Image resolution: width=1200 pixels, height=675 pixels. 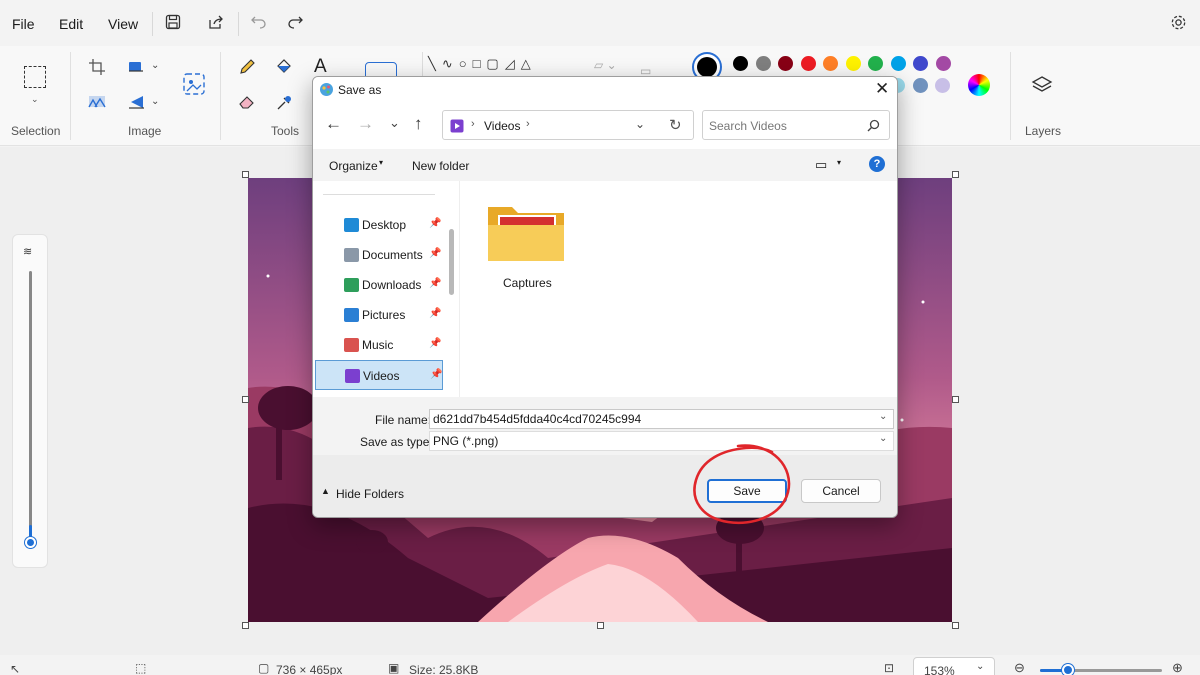 What do you see at coordinates (1178, 22) in the screenshot?
I see `settings-icon` at bounding box center [1178, 22].